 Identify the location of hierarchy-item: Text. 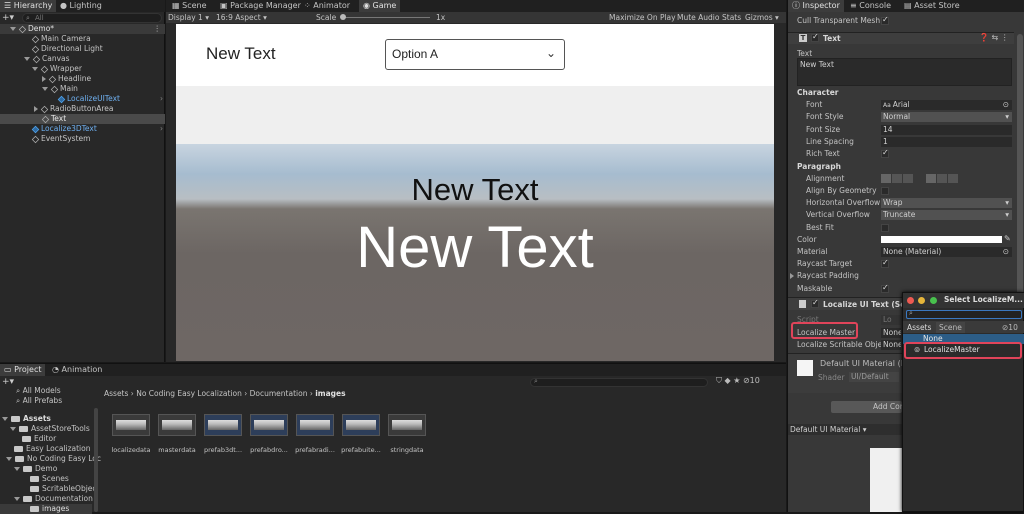
(82, 119).